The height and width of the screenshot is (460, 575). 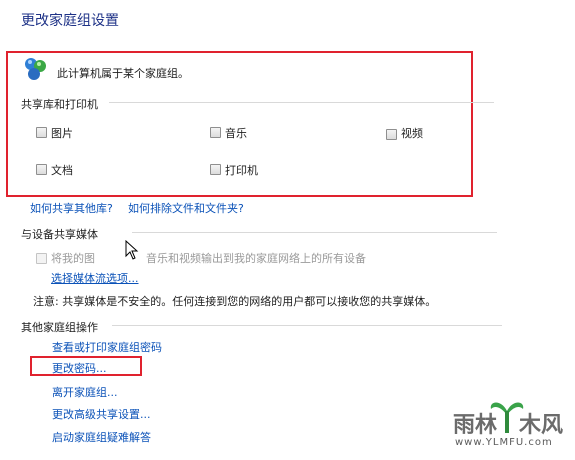 I want to click on section-heading-media: 与设备共享媒体, so click(x=59, y=234).